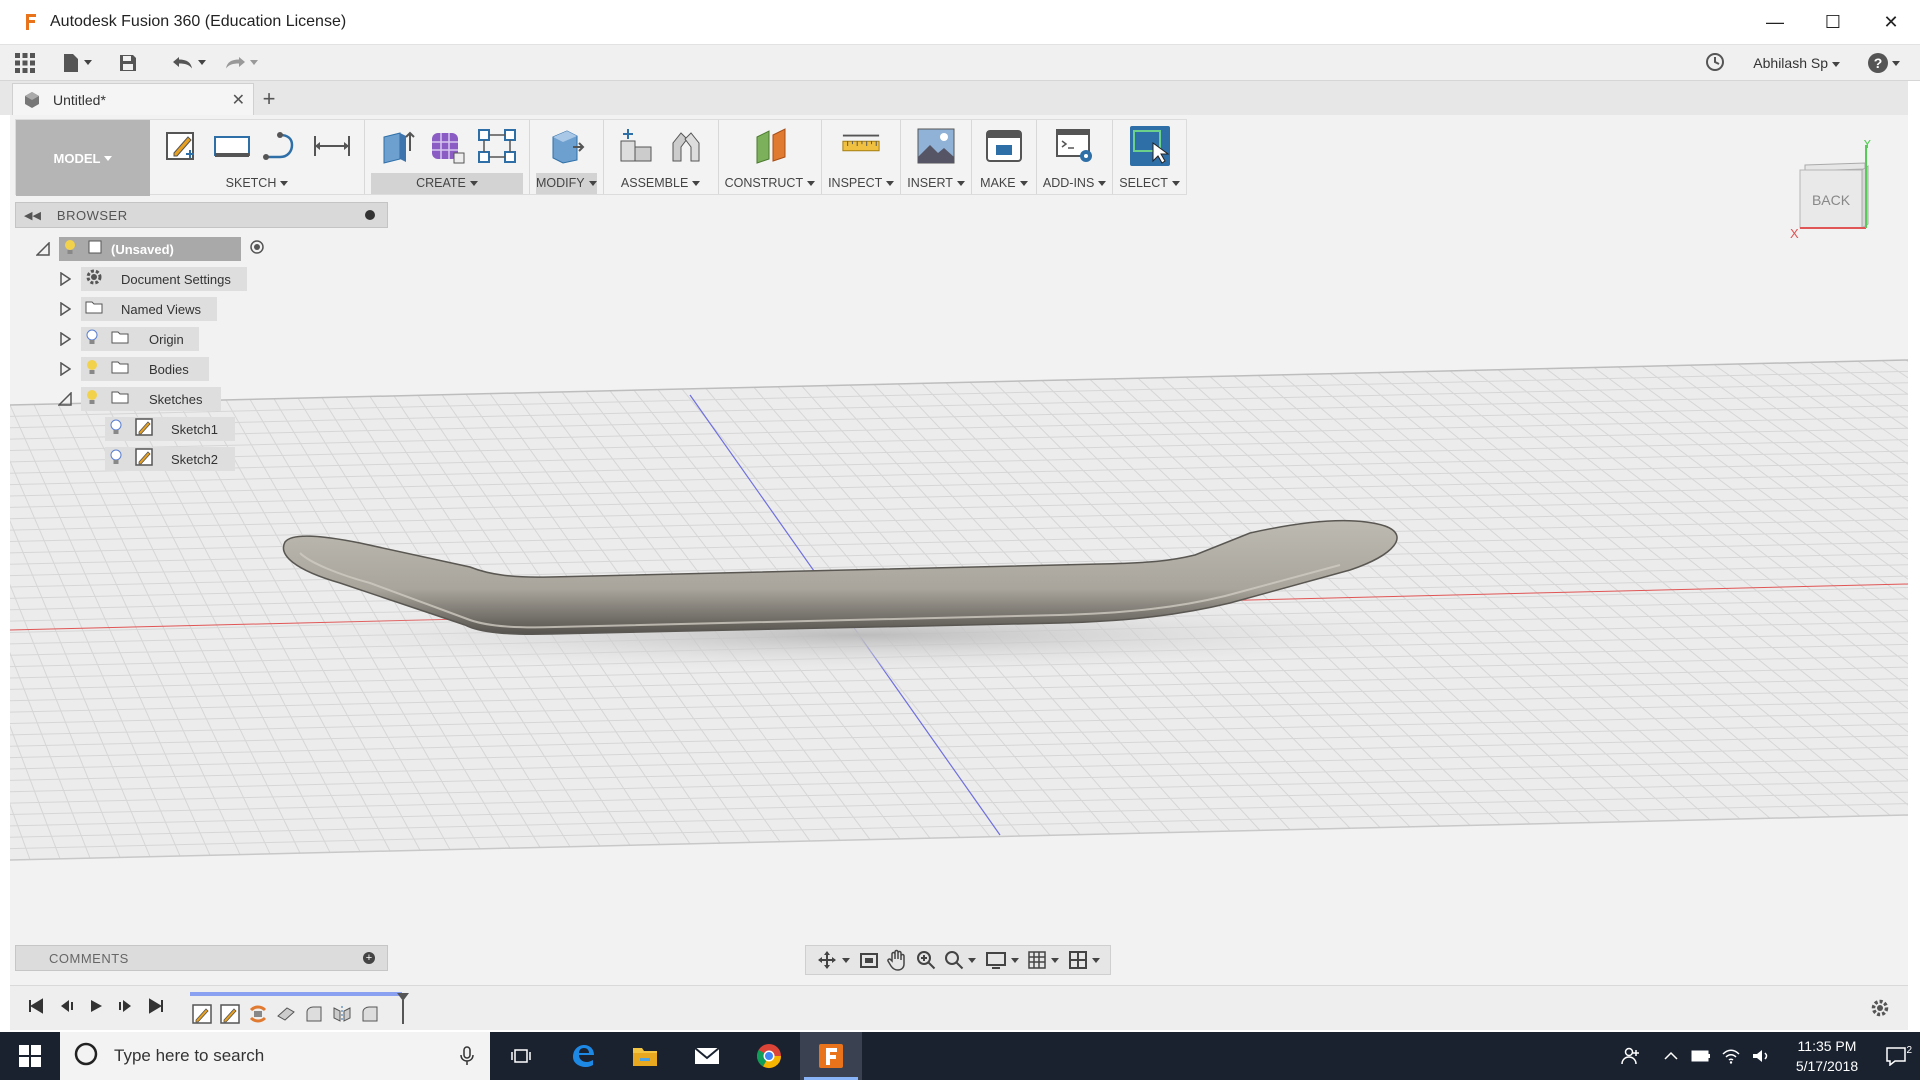  Describe the element at coordinates (77, 63) in the screenshot. I see `file-menu-icon` at that location.